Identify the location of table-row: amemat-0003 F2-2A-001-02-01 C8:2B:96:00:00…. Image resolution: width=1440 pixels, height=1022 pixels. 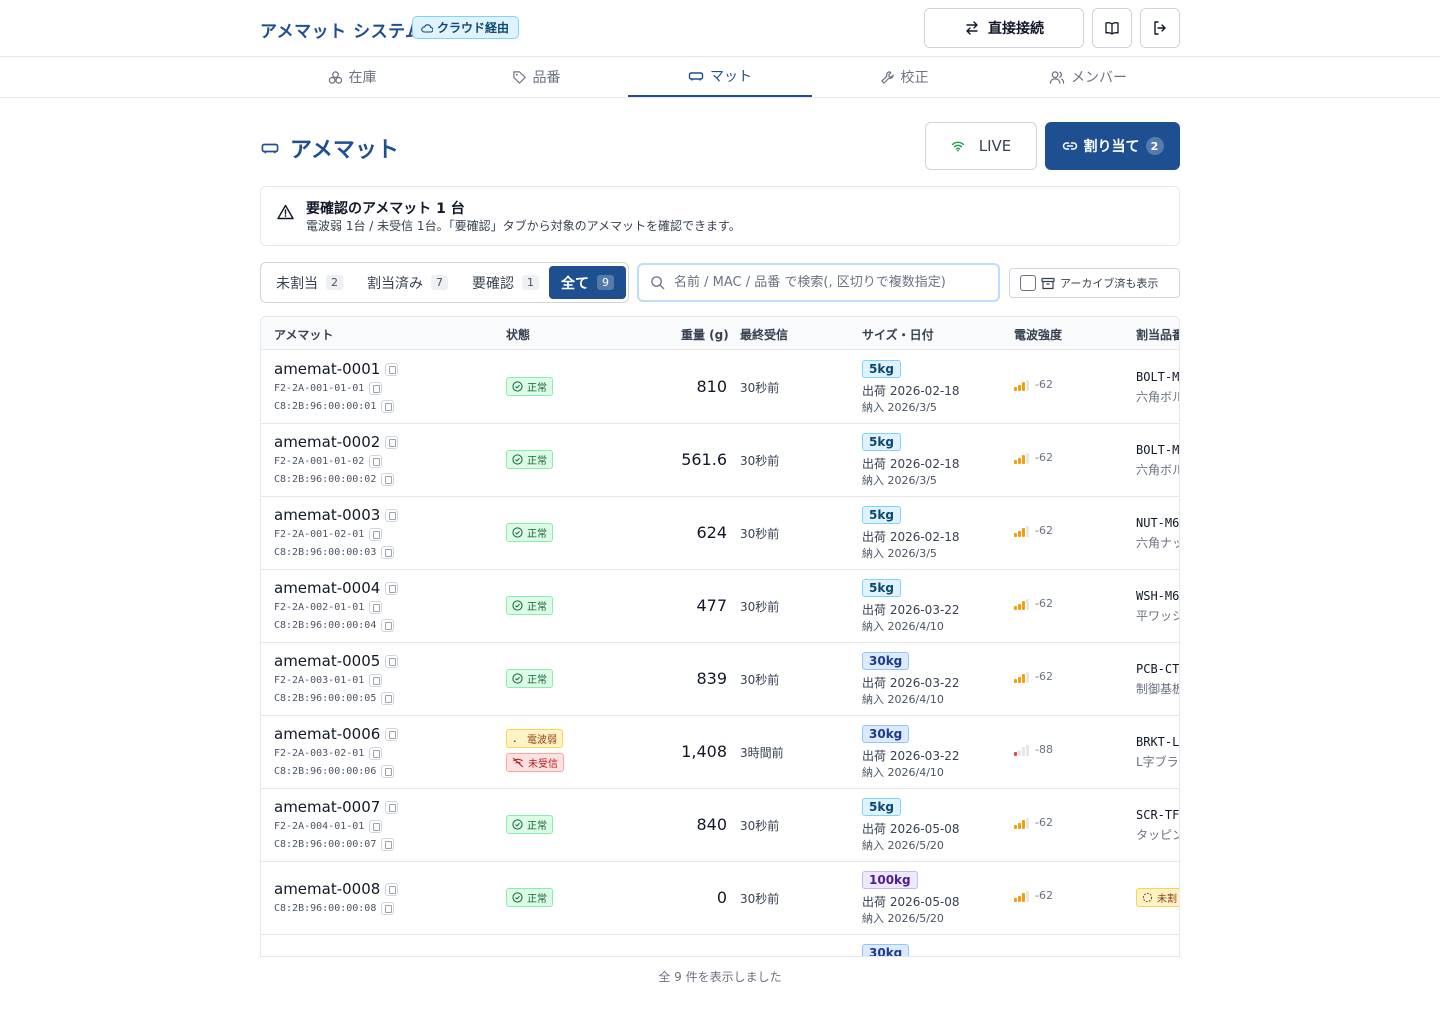
(720, 533).